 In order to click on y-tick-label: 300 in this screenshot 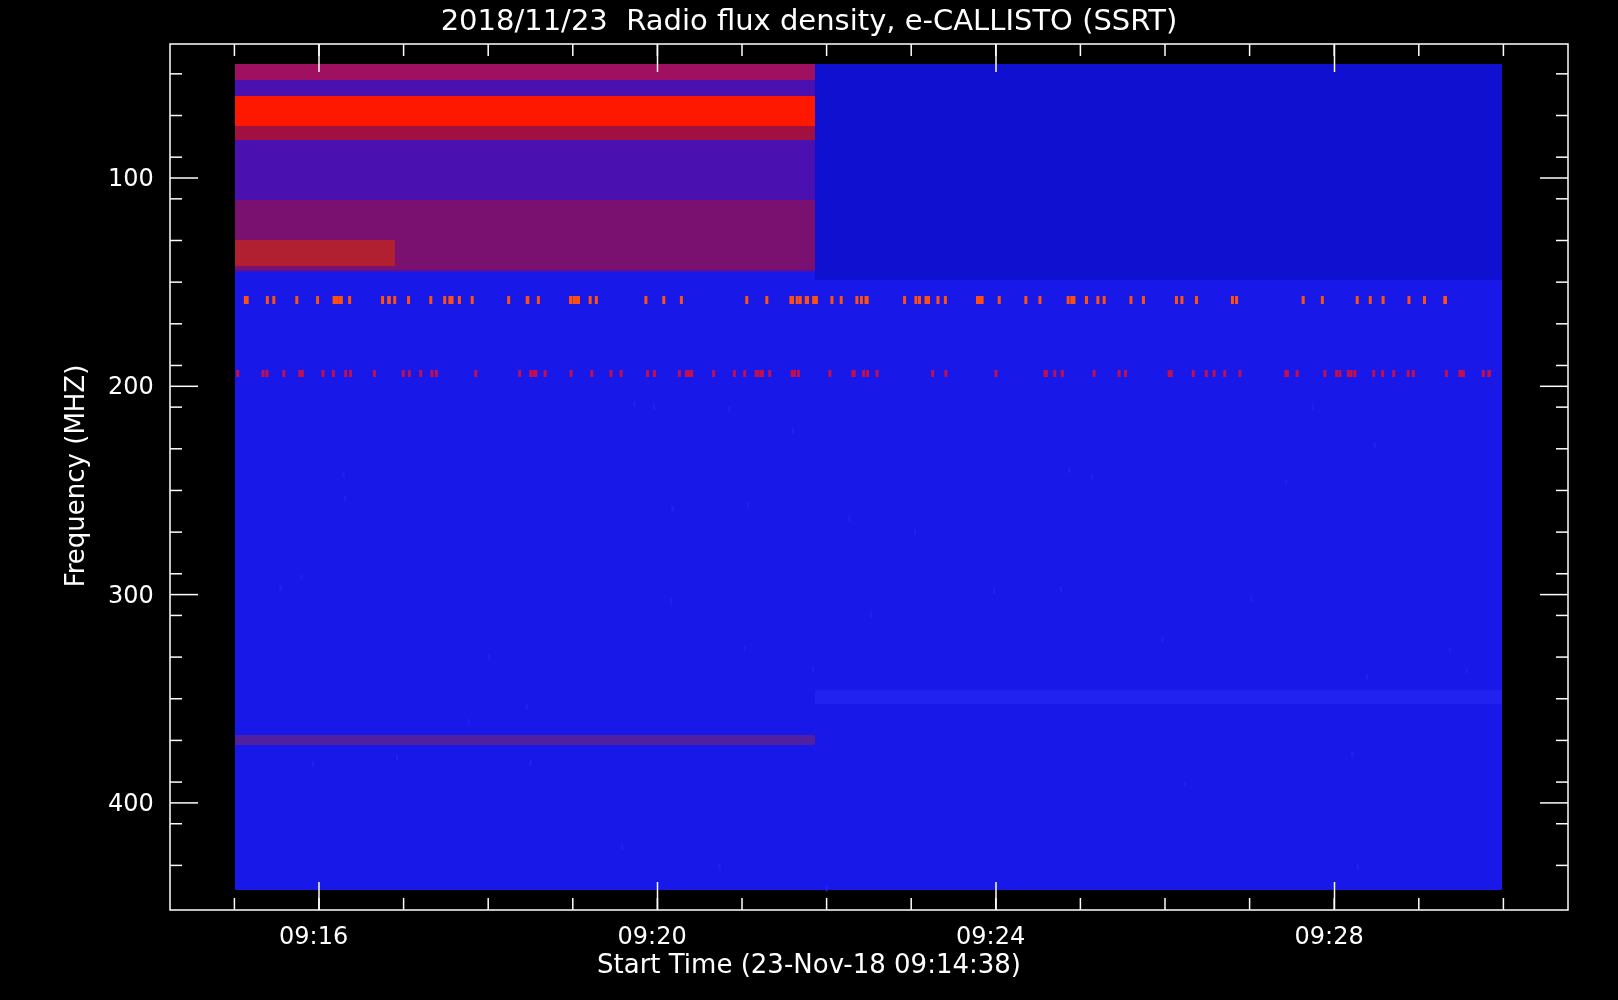, I will do `click(131, 594)`.